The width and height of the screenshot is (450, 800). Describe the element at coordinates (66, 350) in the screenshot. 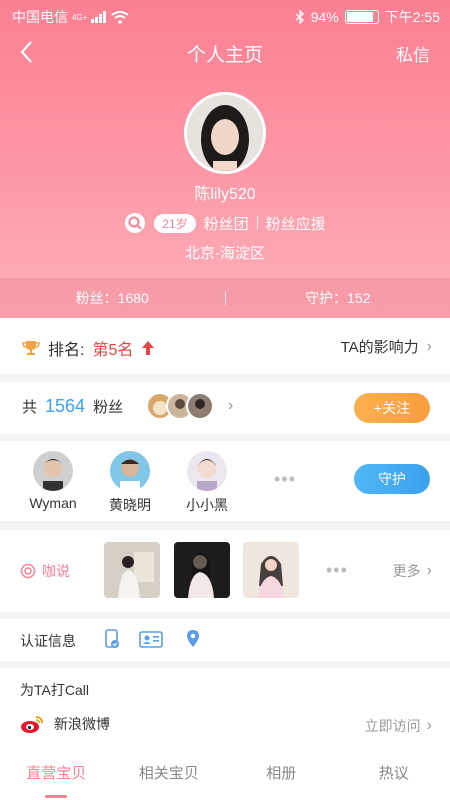

I see `rank-label: 排名:` at that location.